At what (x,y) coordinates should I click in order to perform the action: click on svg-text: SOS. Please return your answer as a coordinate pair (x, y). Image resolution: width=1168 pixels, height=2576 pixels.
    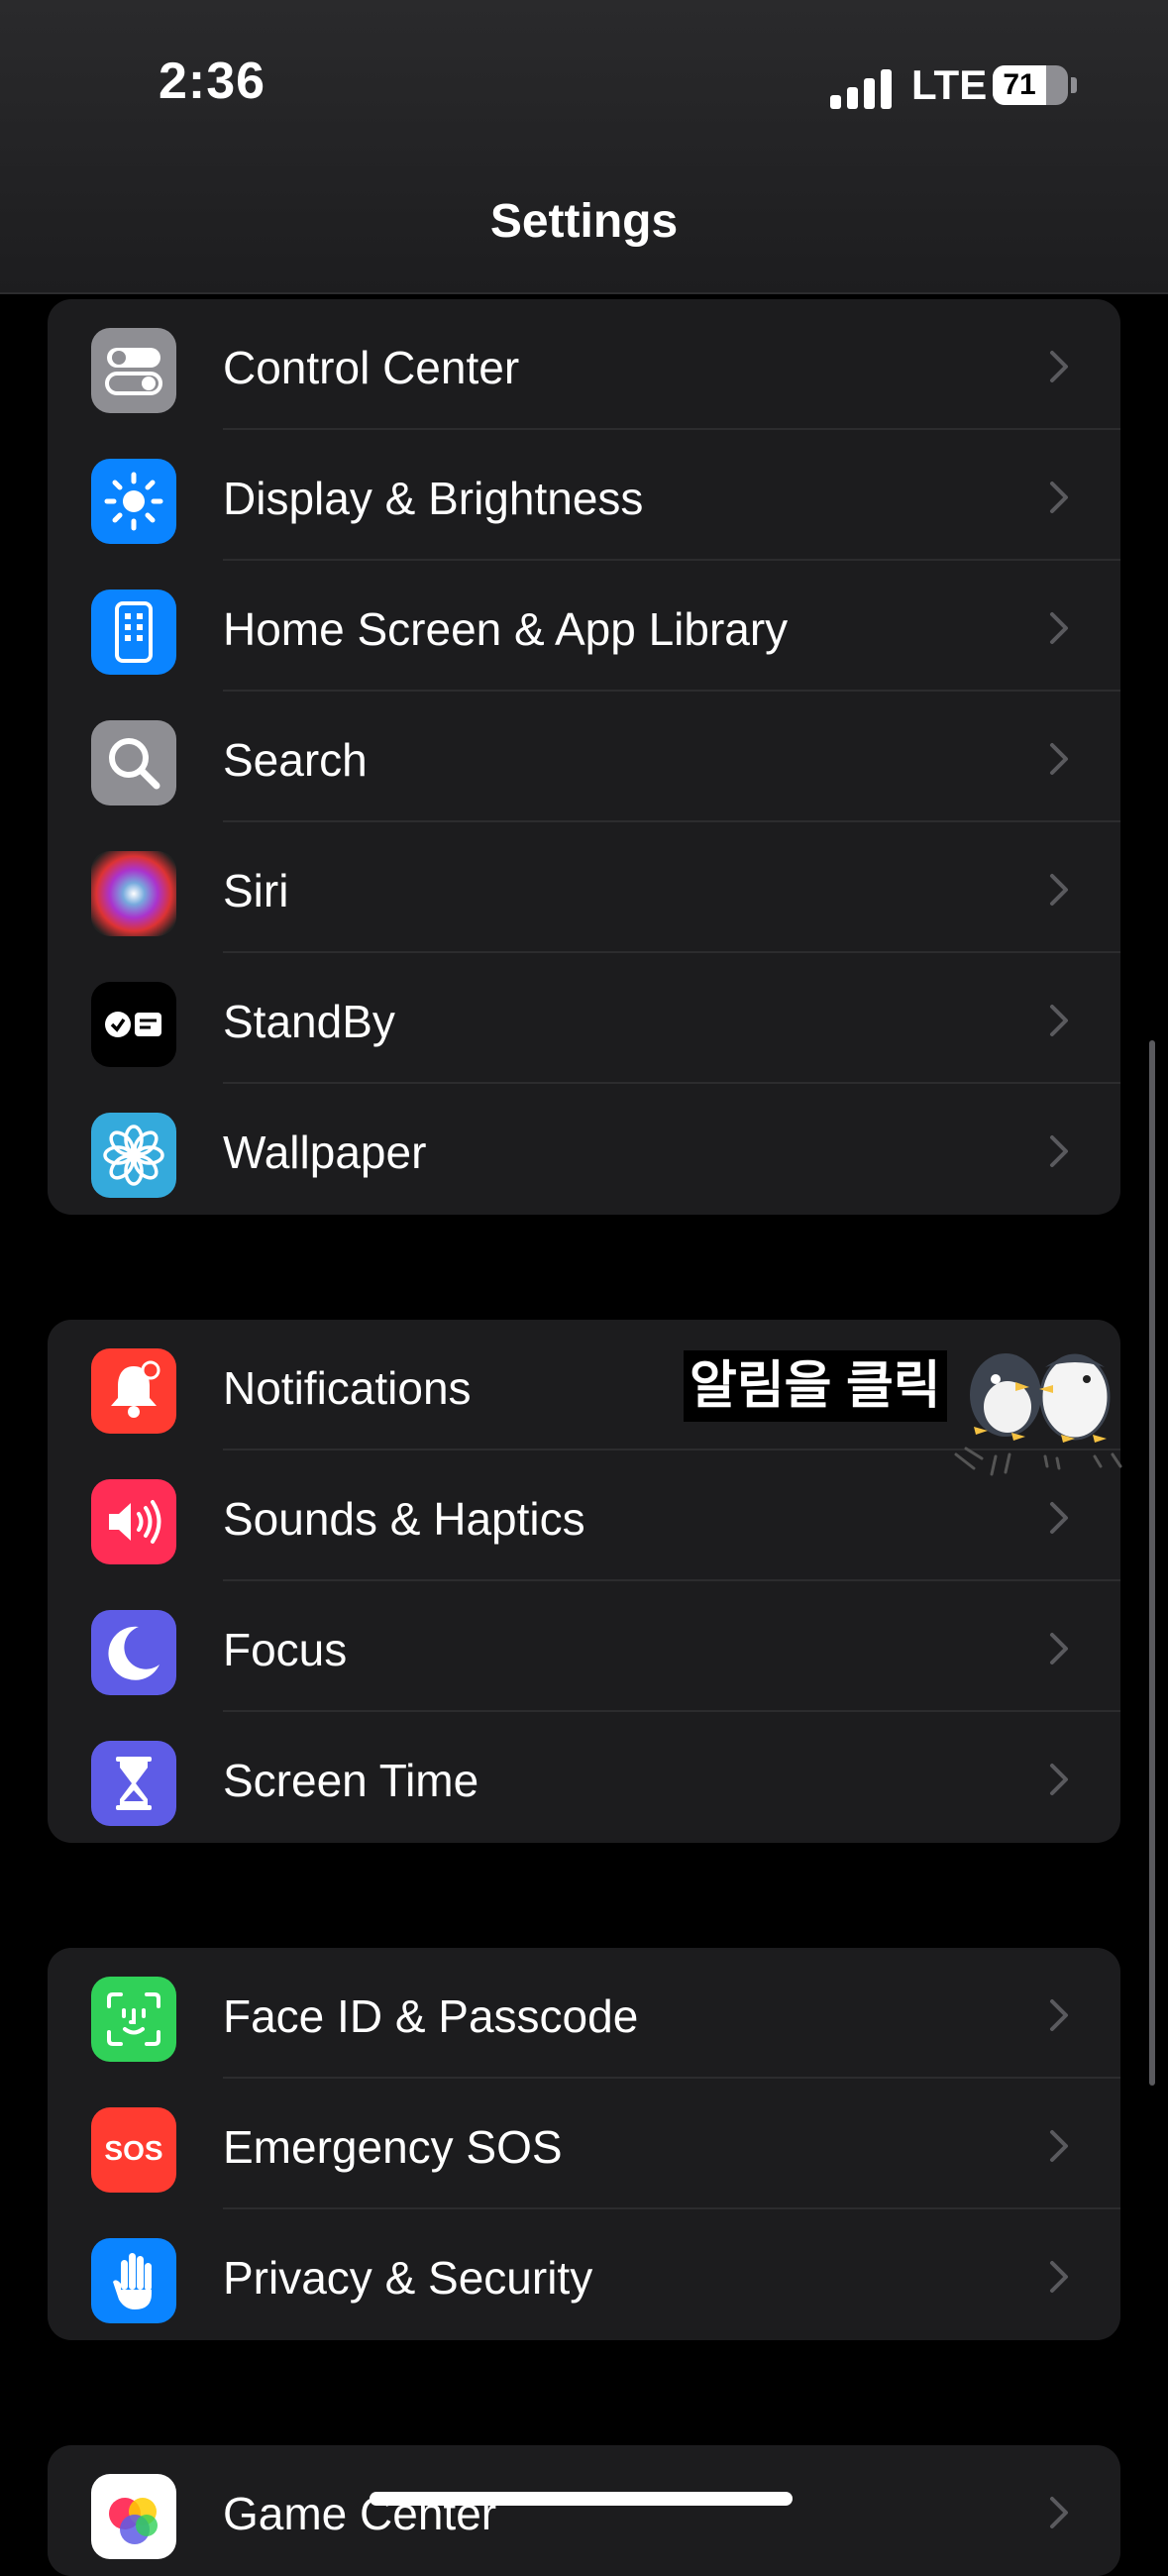
    Looking at the image, I should click on (133, 2150).